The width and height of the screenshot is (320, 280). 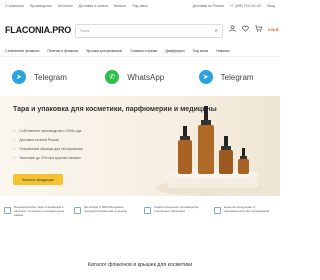 What do you see at coordinates (216, 31) in the screenshot?
I see `search-icon: ⌕` at bounding box center [216, 31].